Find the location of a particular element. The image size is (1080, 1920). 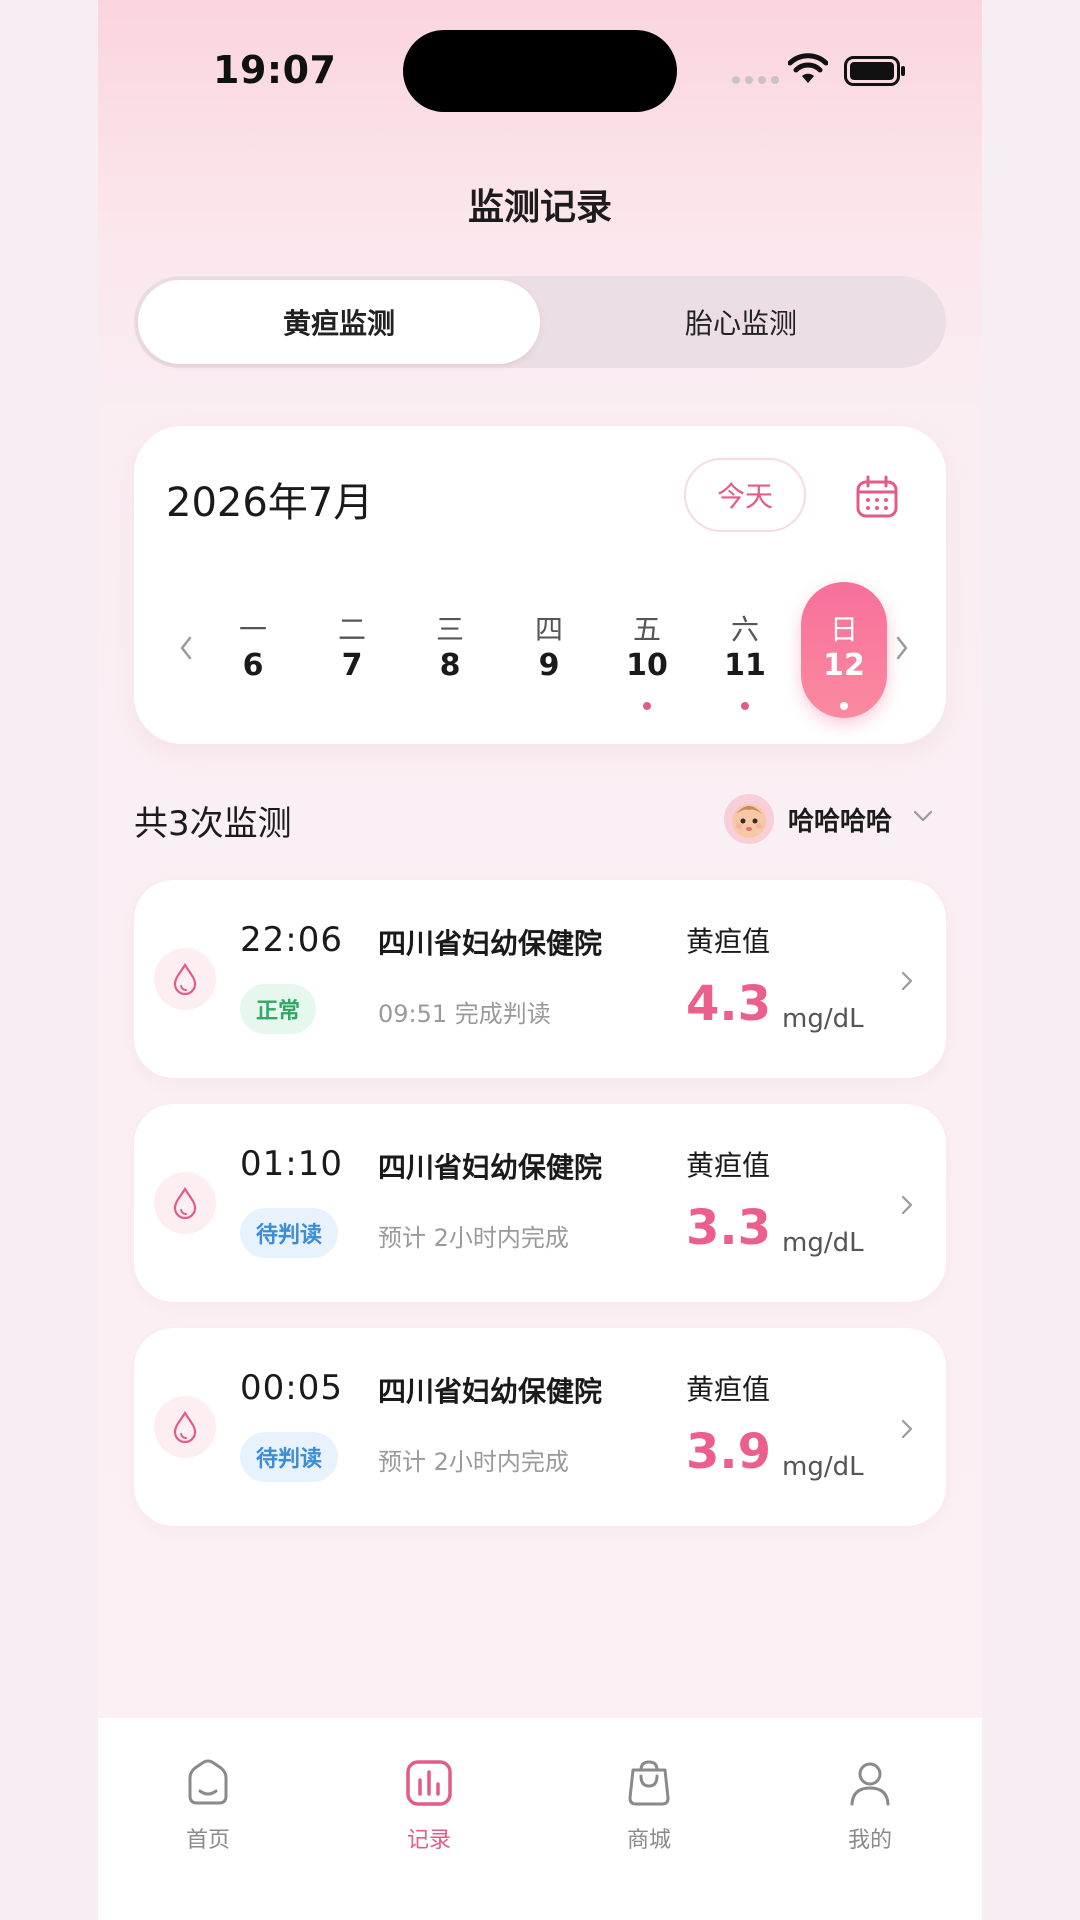

tab-home: 首页 is located at coordinates (208, 1795).